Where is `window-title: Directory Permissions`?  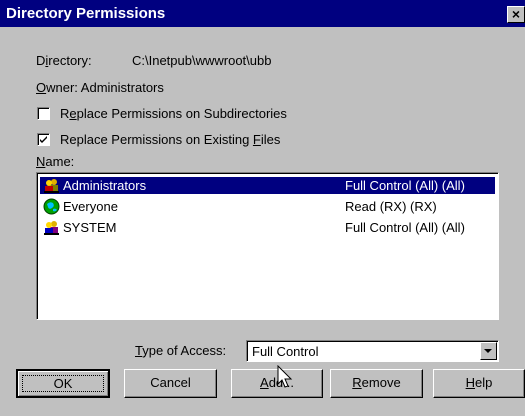 window-title: Directory Permissions is located at coordinates (86, 13).